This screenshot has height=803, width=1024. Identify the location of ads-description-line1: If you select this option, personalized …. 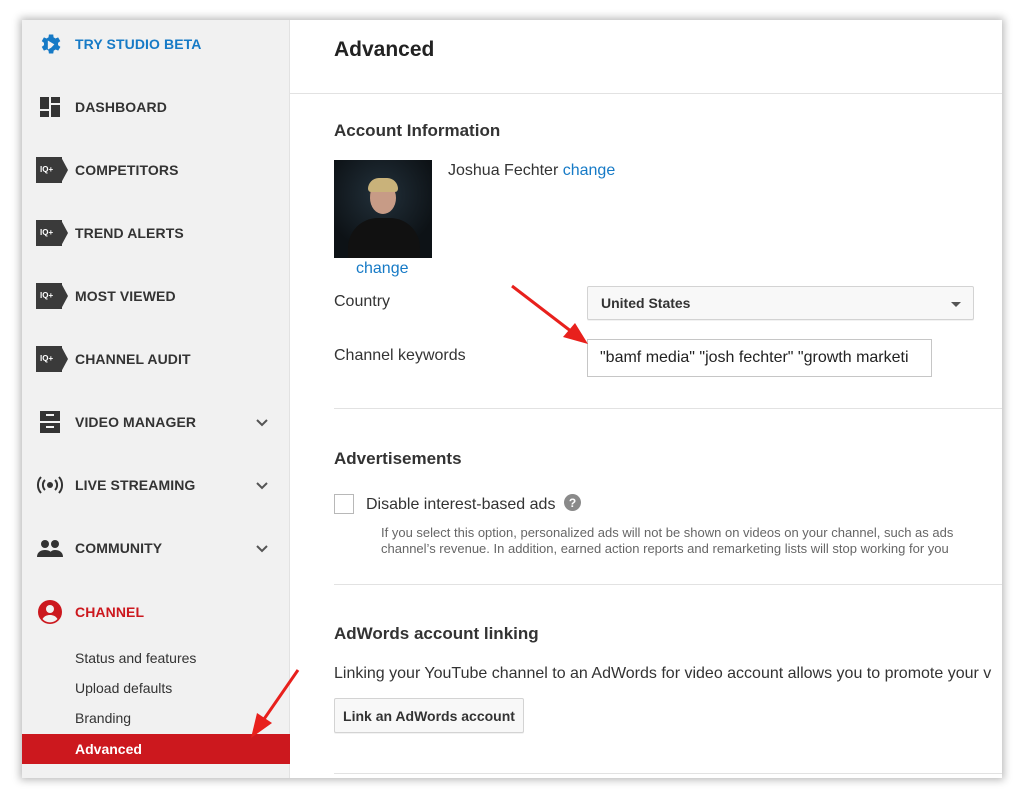
(667, 532).